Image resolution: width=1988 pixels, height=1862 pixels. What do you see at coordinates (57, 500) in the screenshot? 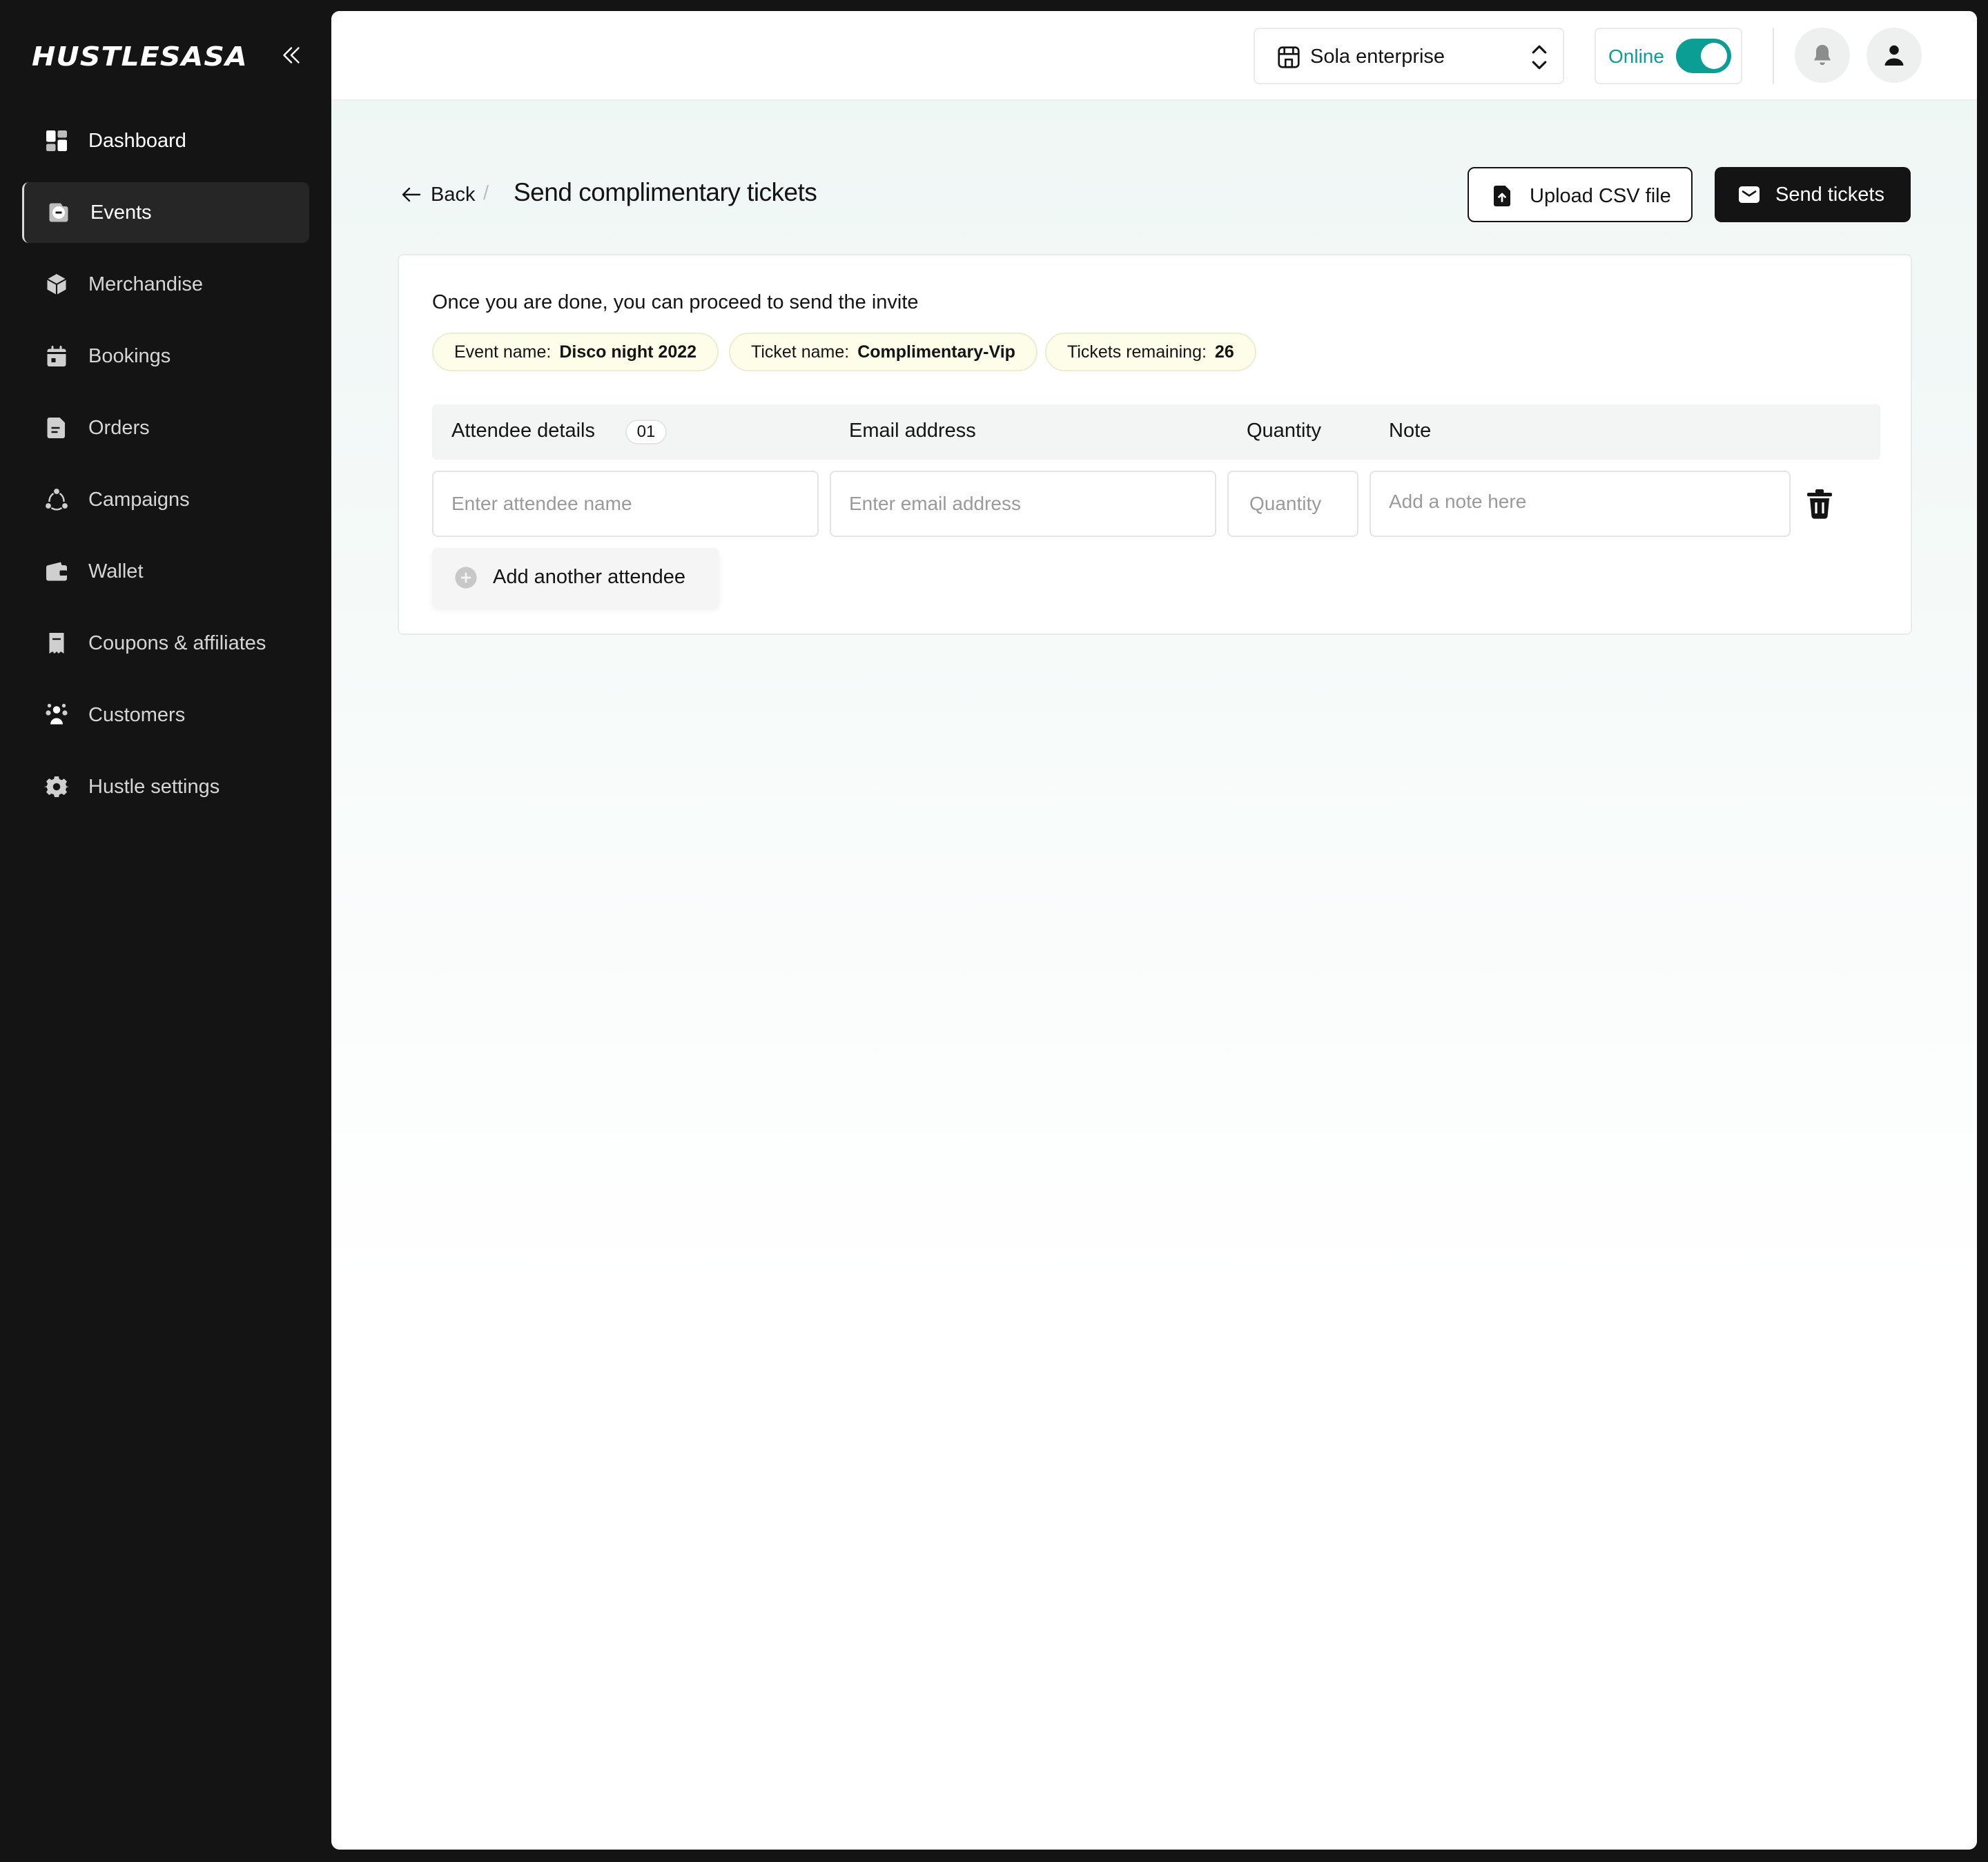
I see `campaigns-icon` at bounding box center [57, 500].